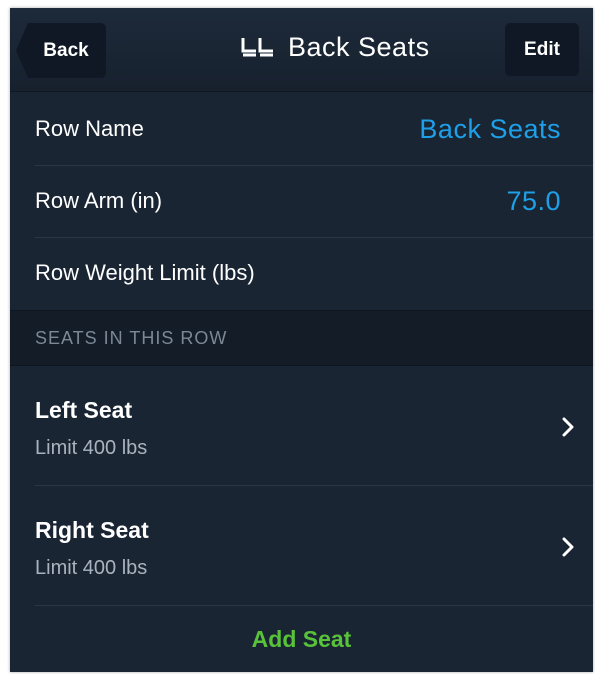 The height and width of the screenshot is (674, 595). I want to click on add-seat-button: Add Seat, so click(301, 639).